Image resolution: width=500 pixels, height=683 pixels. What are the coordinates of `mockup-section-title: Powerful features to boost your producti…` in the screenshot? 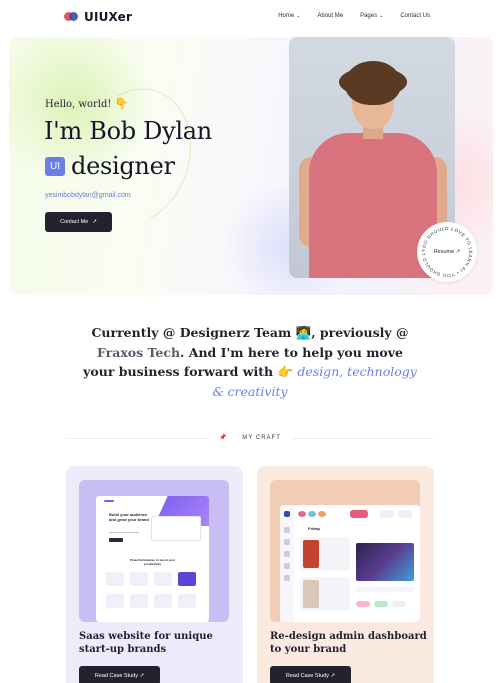 It's located at (152, 562).